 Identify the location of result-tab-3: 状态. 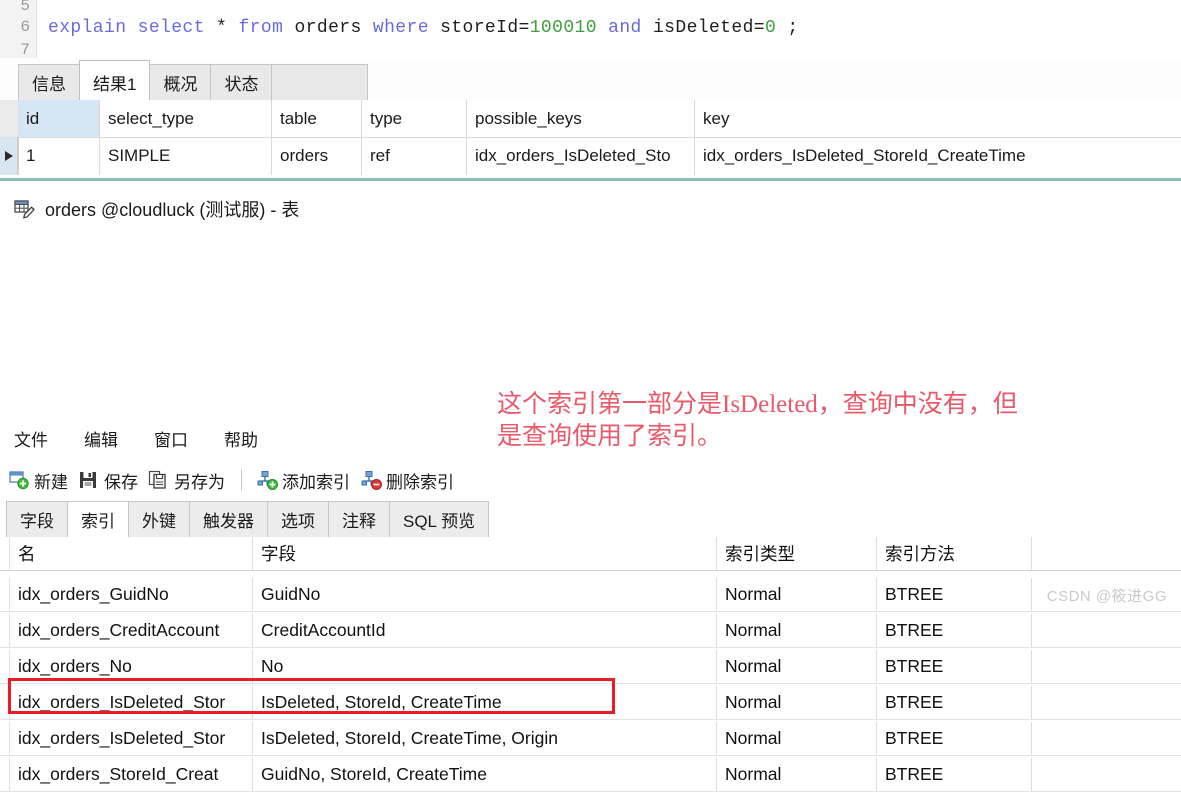
(241, 82).